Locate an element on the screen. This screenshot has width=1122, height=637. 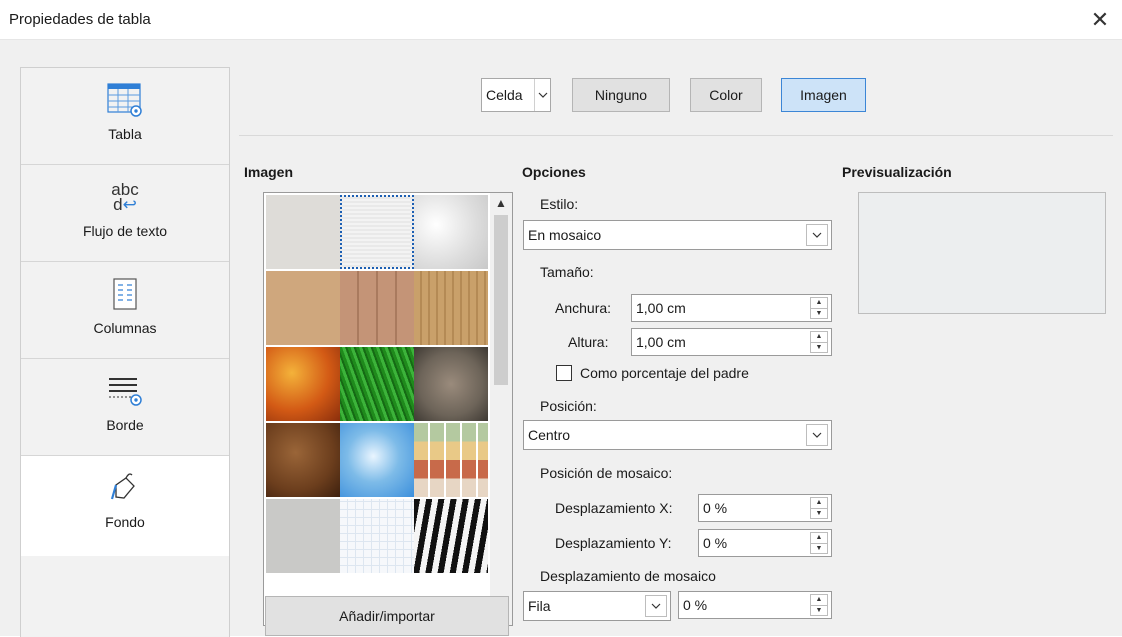
tile-stone-pebbles is located at coordinates (451, 384).